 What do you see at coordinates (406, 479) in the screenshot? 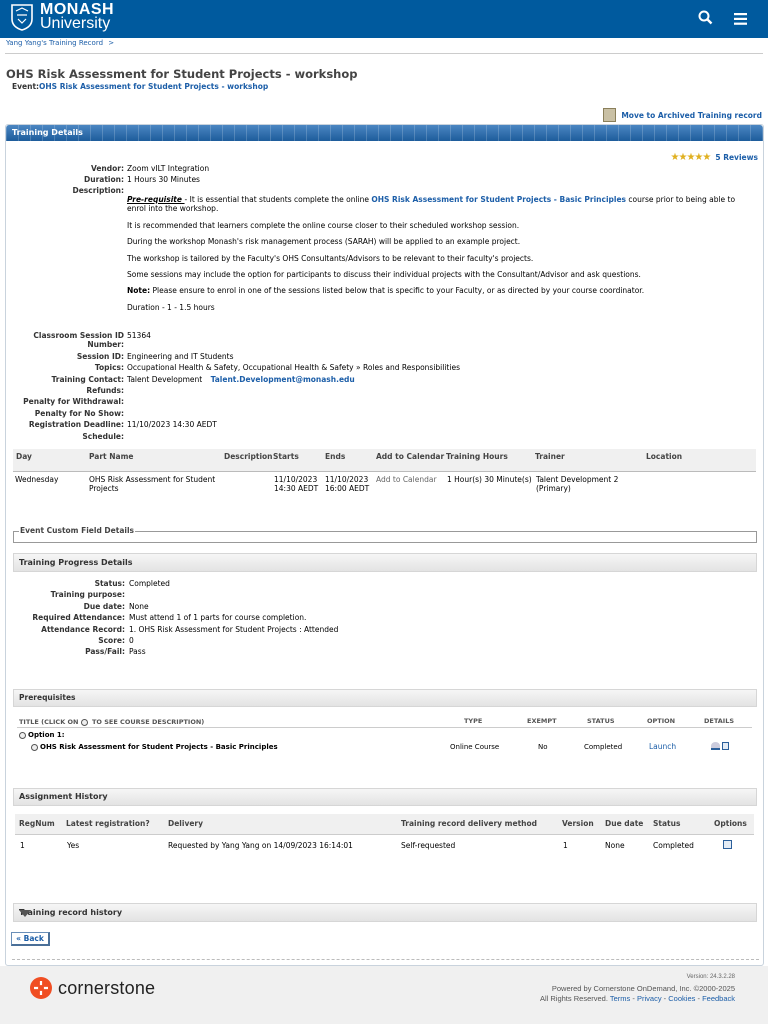
I see `add-to-calendar-link: Add to Calendar` at bounding box center [406, 479].